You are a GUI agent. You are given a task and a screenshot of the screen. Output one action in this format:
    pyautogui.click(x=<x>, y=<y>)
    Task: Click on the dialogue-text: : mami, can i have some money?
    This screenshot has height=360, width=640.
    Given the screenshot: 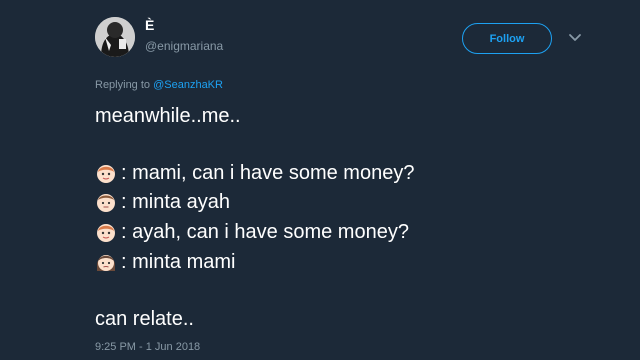 What is the action you would take?
    pyautogui.click(x=268, y=173)
    